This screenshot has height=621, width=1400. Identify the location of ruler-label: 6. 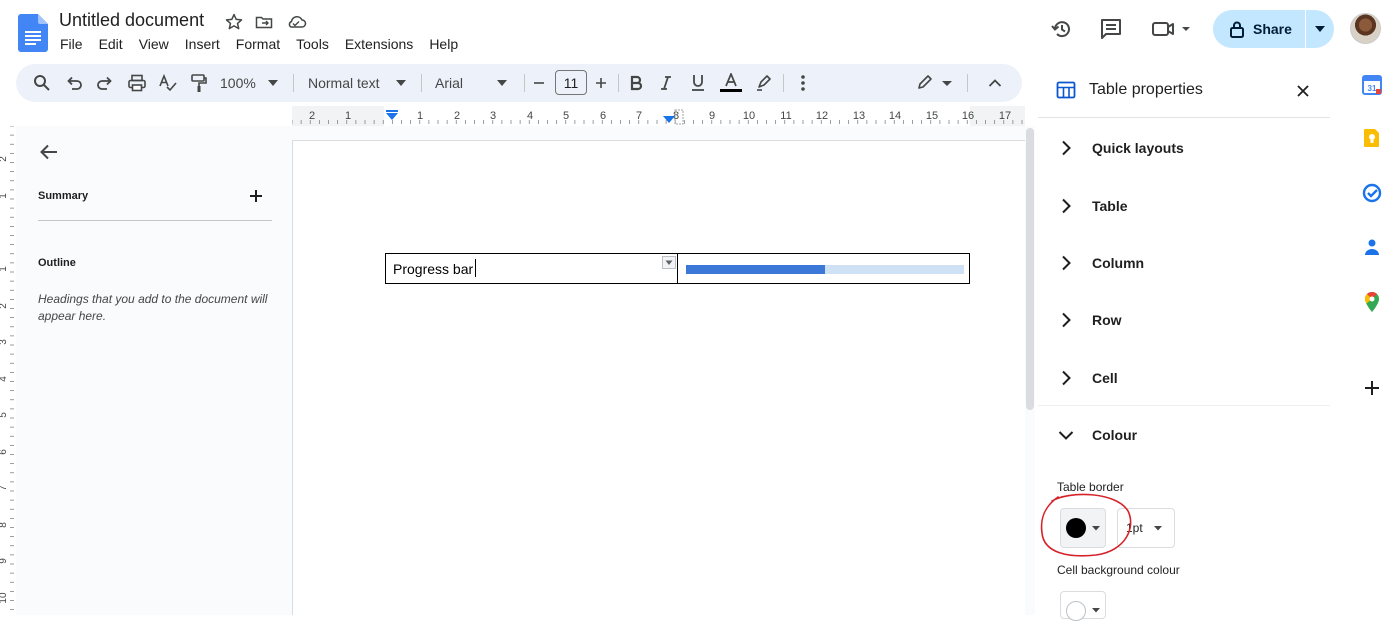
(4, 452).